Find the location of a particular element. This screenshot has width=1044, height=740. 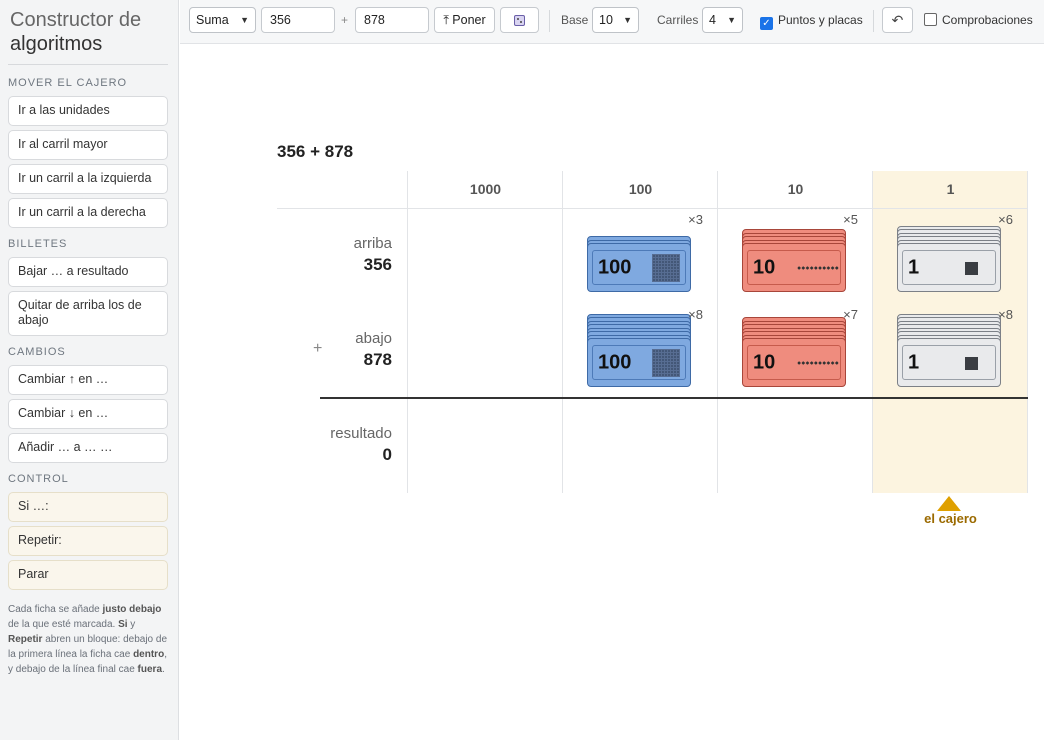

bill-count: ×5 is located at coordinates (850, 219).